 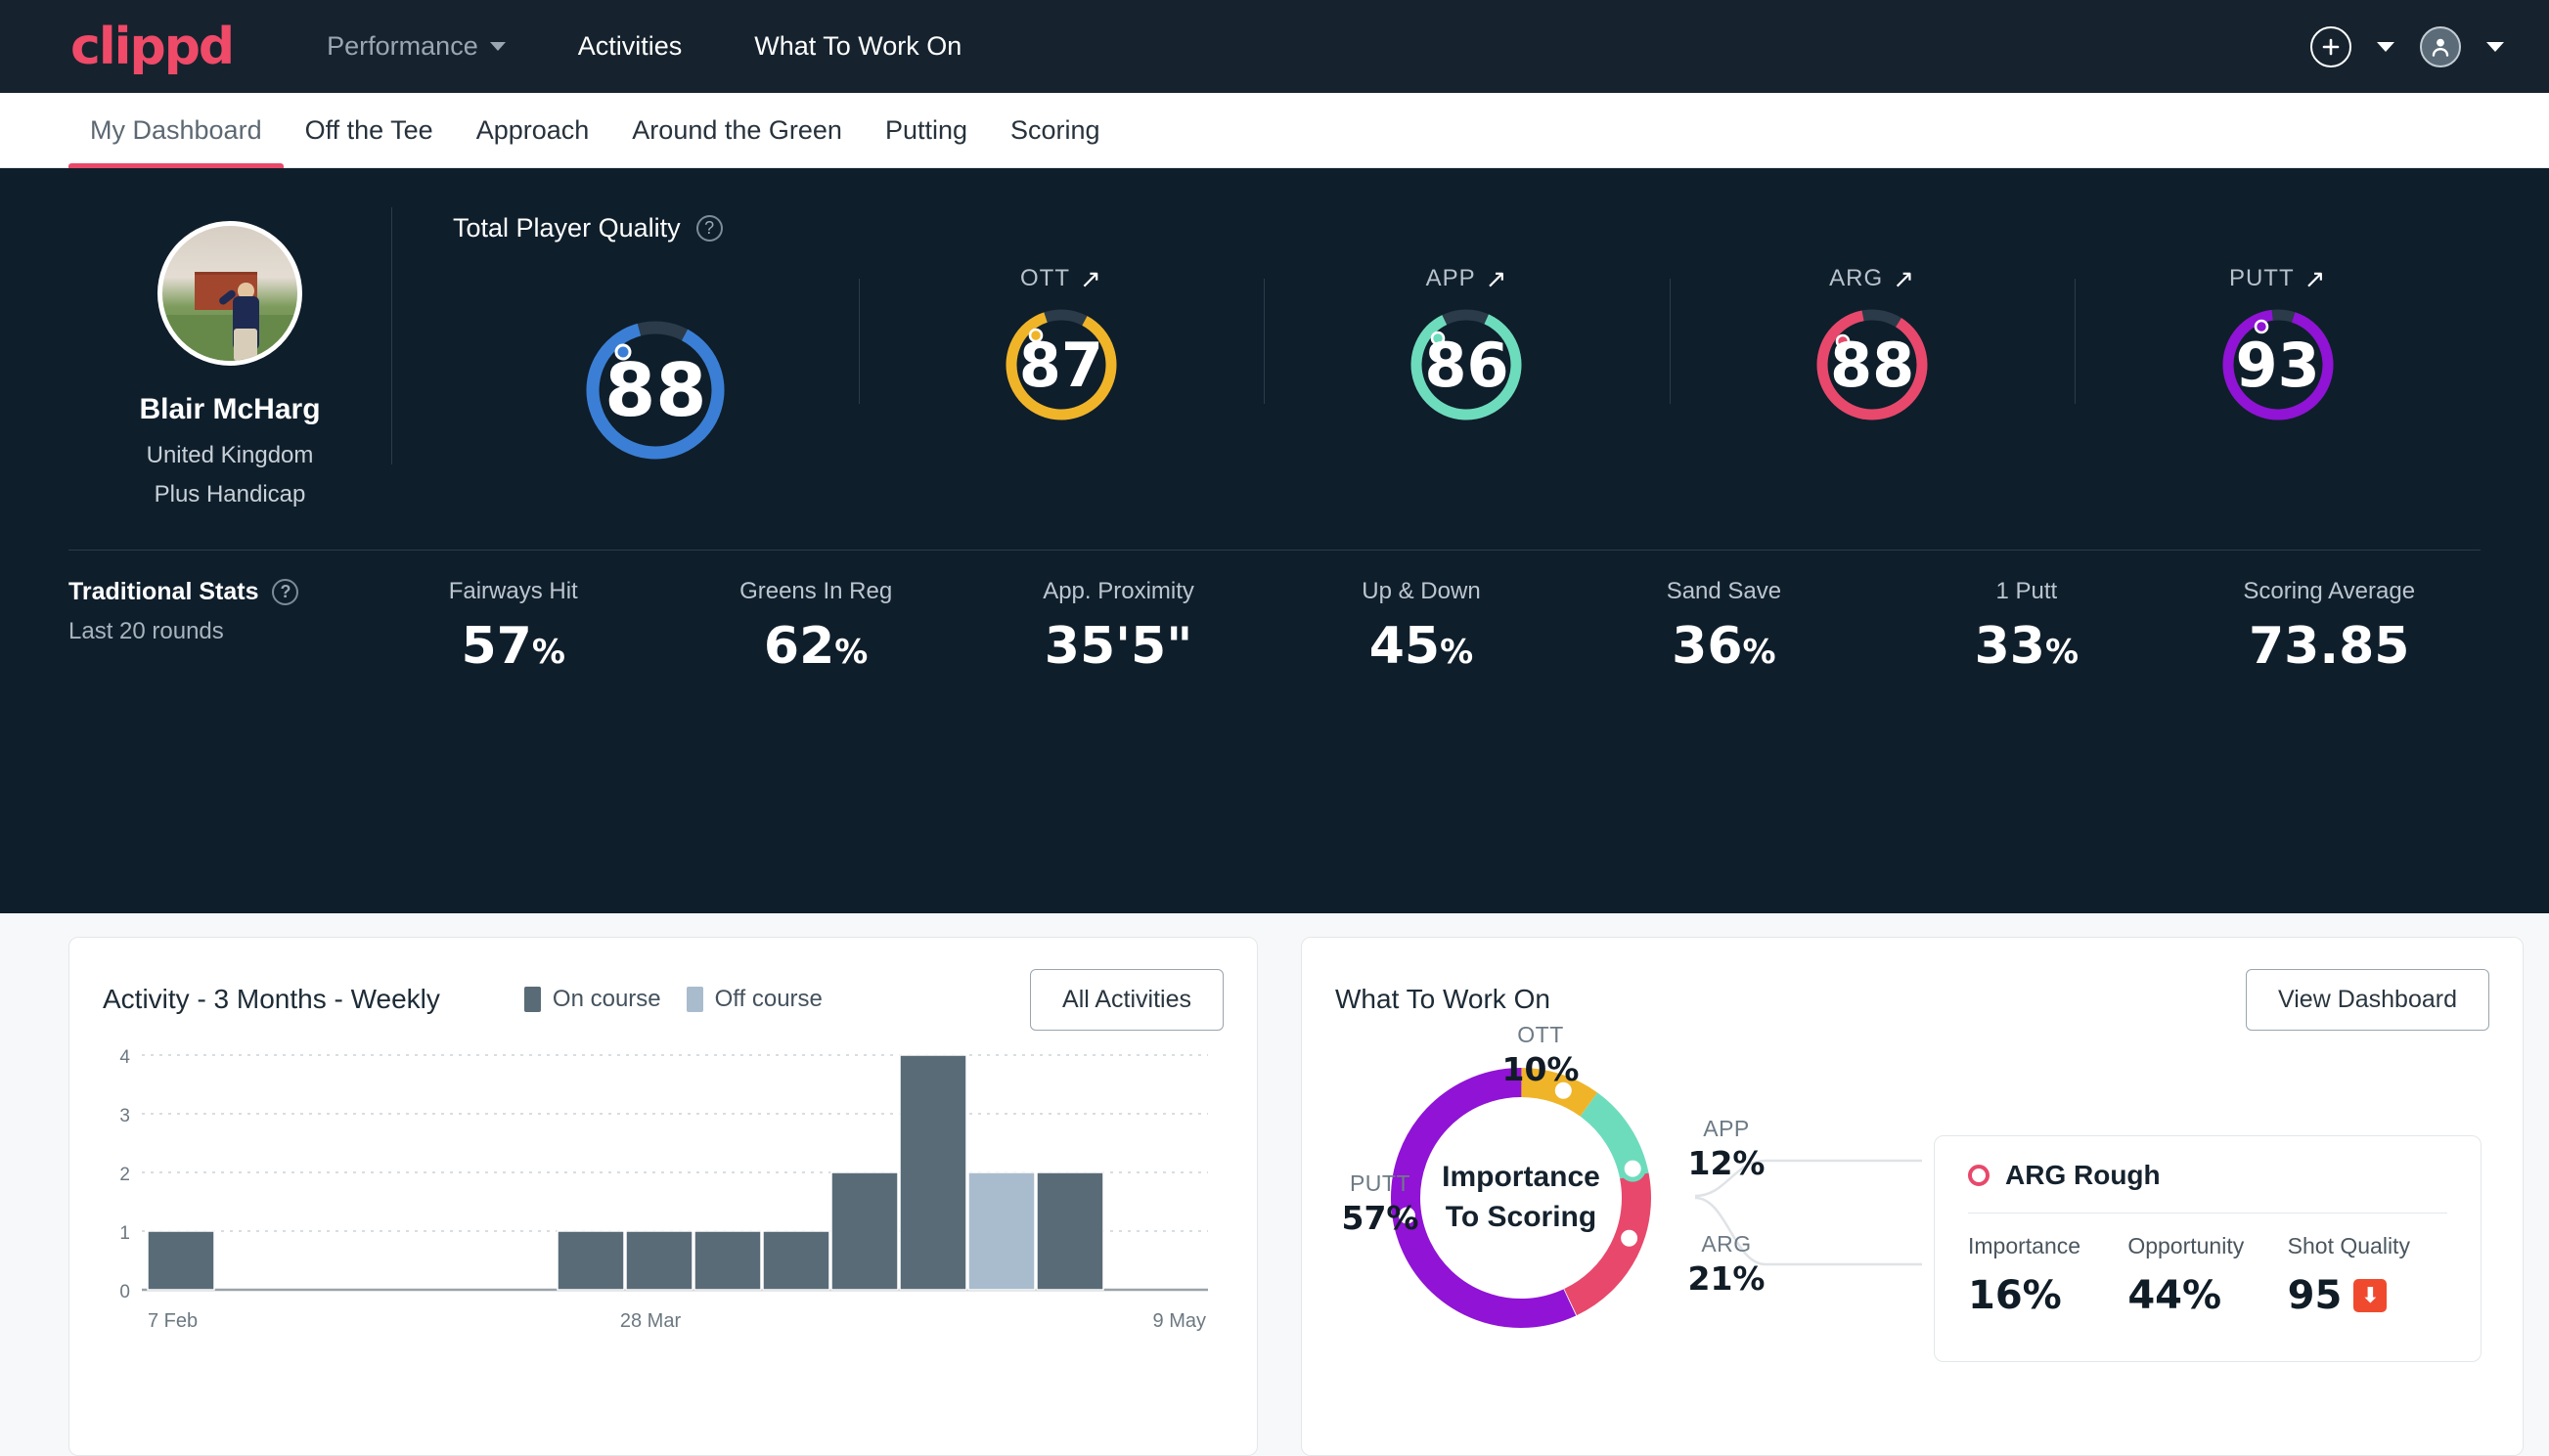 I want to click on metric-shot-quality: Shot Quality 95 ⬇, so click(x=2368, y=1275).